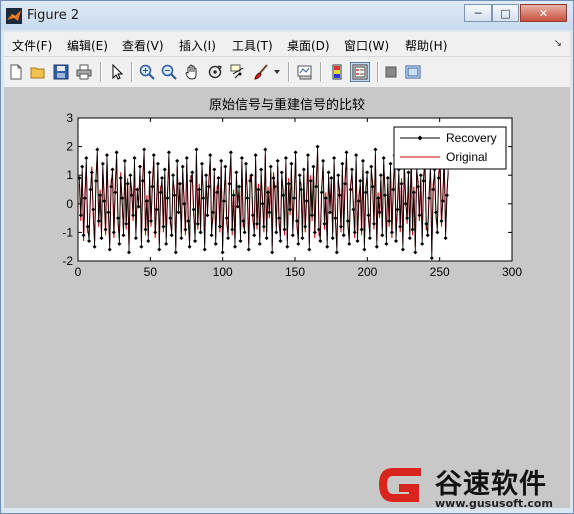 This screenshot has width=574, height=514. What do you see at coordinates (400, 485) in the screenshot?
I see `watermark-logo` at bounding box center [400, 485].